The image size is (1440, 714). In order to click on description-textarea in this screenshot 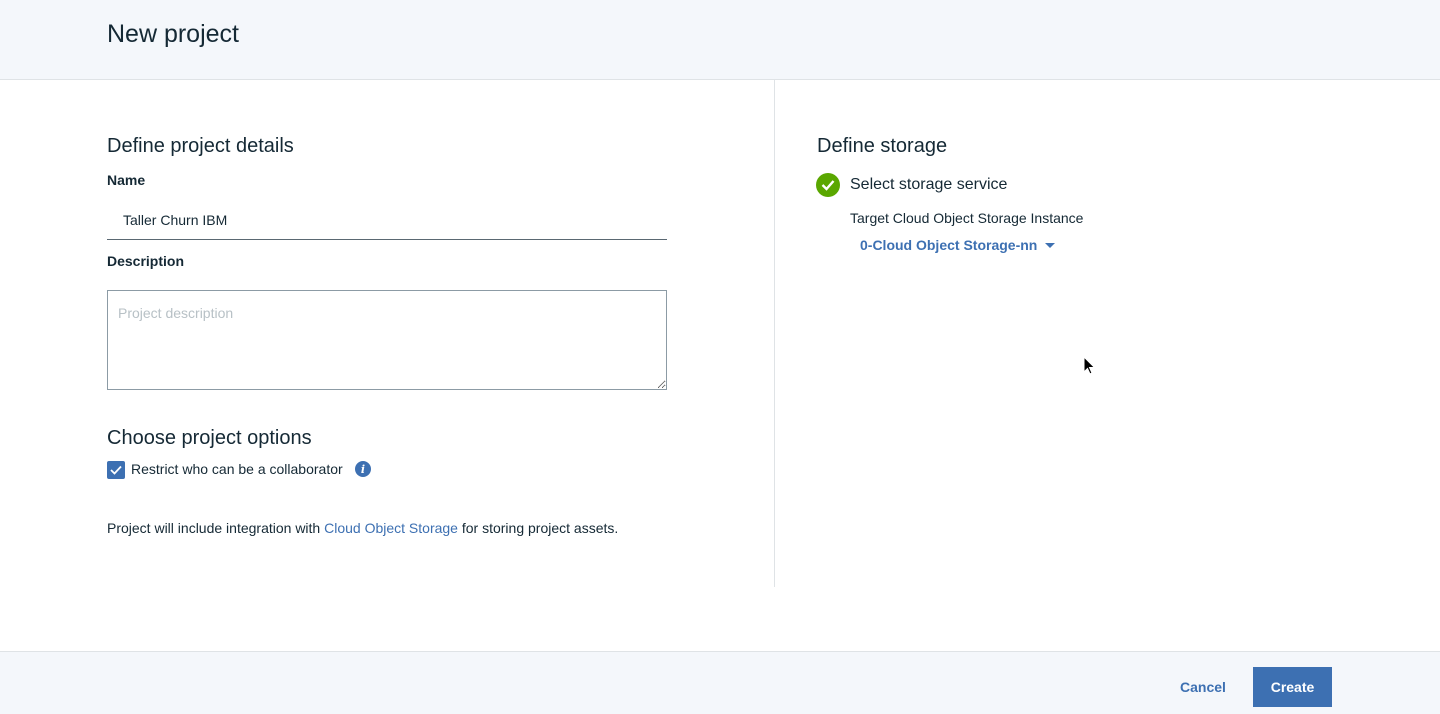, I will do `click(387, 340)`.